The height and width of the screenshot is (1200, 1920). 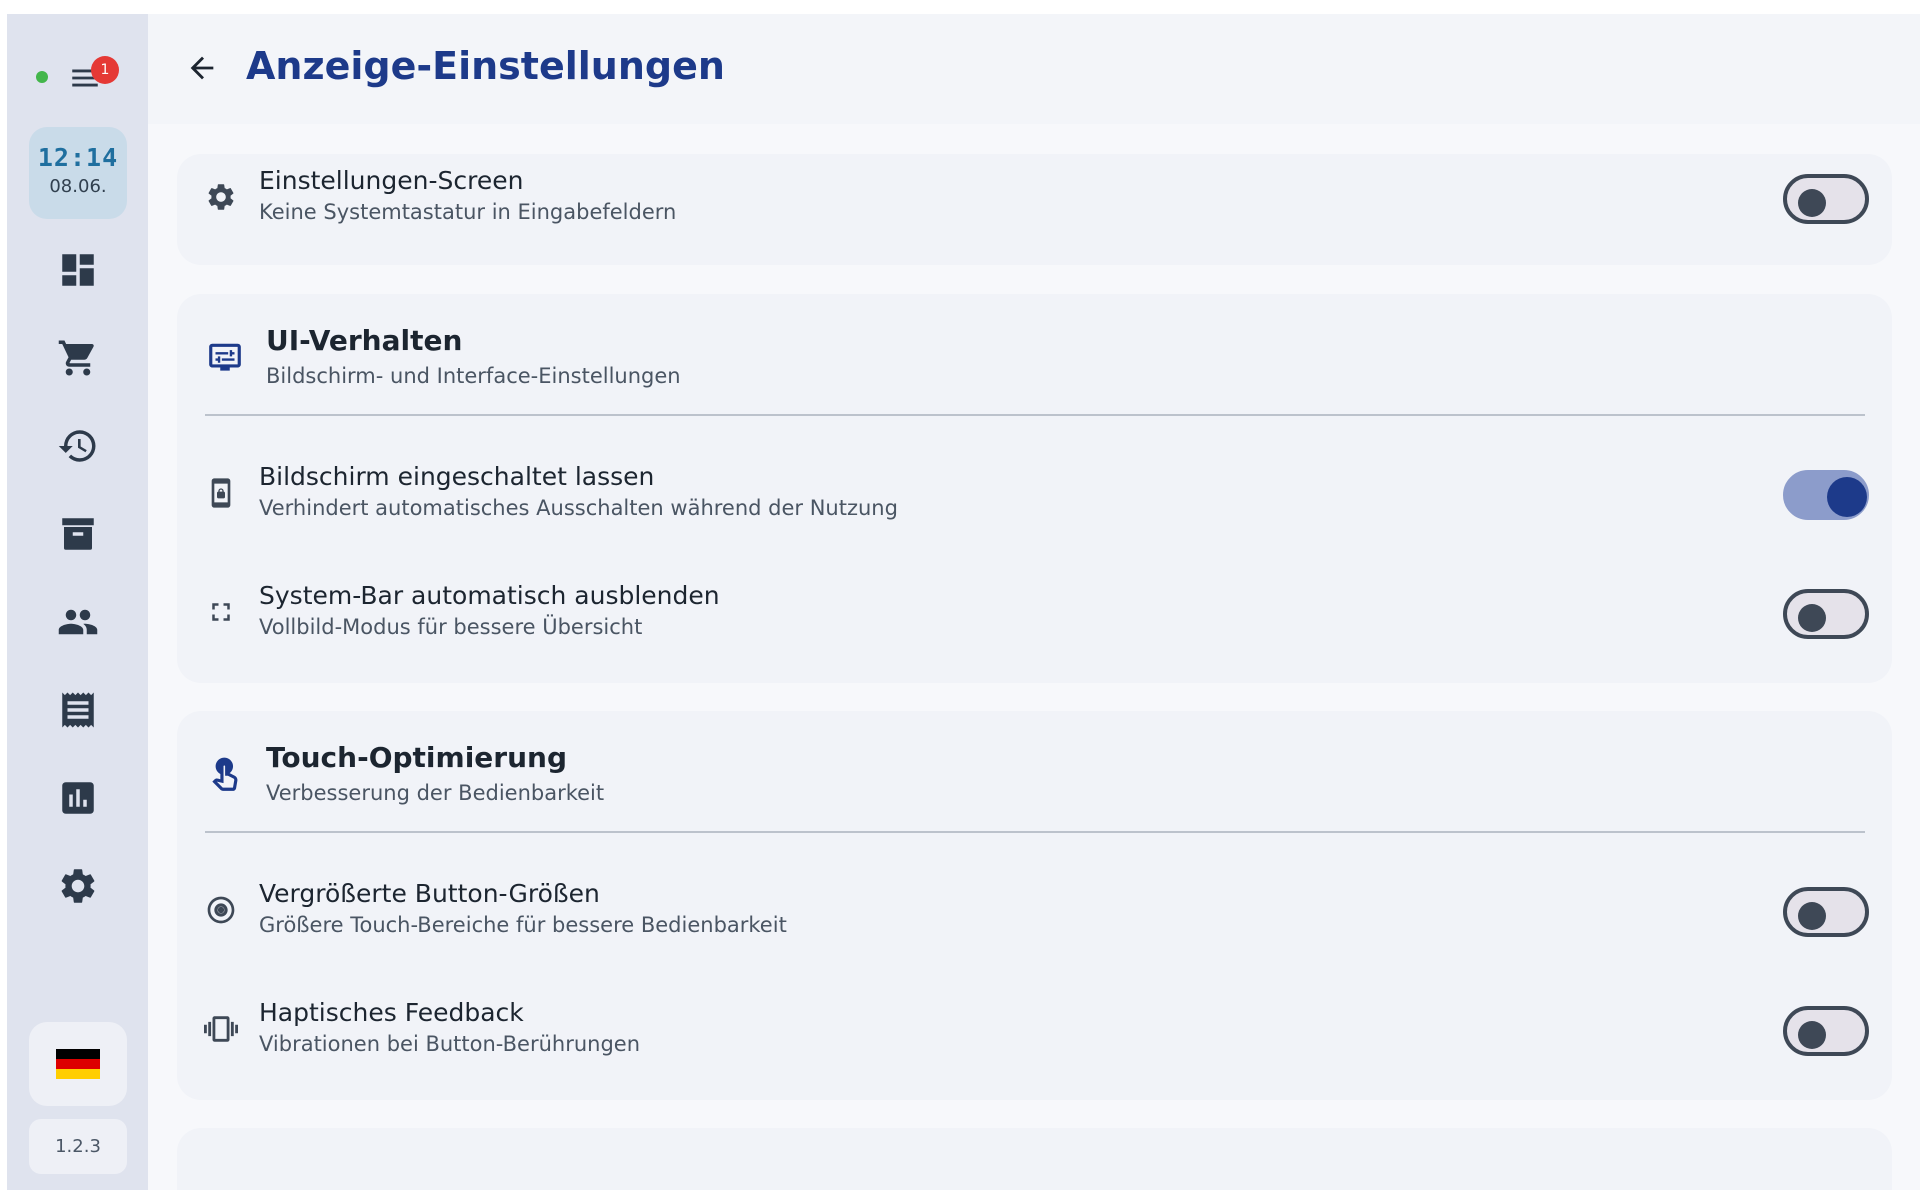 What do you see at coordinates (105, 70) in the screenshot?
I see `notification-badge: 1` at bounding box center [105, 70].